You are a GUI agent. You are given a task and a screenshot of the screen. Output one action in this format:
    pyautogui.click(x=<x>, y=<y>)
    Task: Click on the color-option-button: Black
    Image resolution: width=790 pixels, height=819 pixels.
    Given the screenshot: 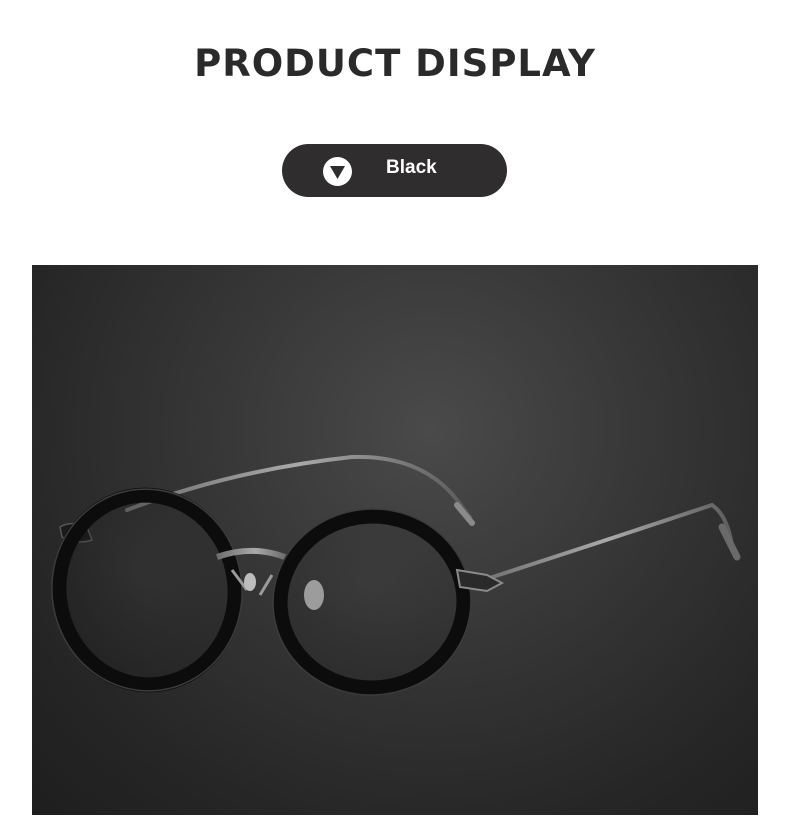 What is the action you would take?
    pyautogui.click(x=394, y=170)
    